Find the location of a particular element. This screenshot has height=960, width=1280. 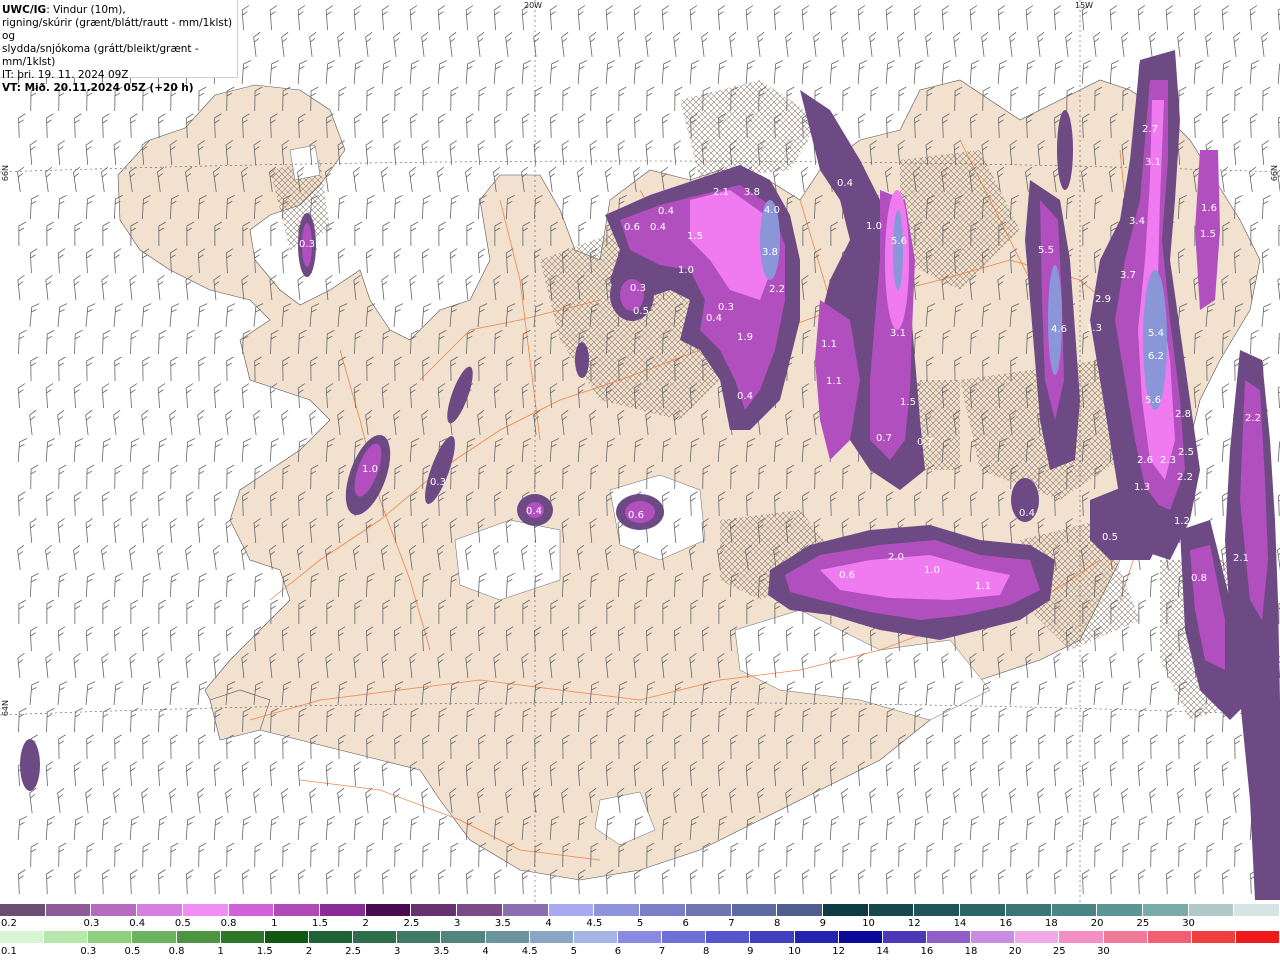

precip-label: 3.4 is located at coordinates (1137, 221).